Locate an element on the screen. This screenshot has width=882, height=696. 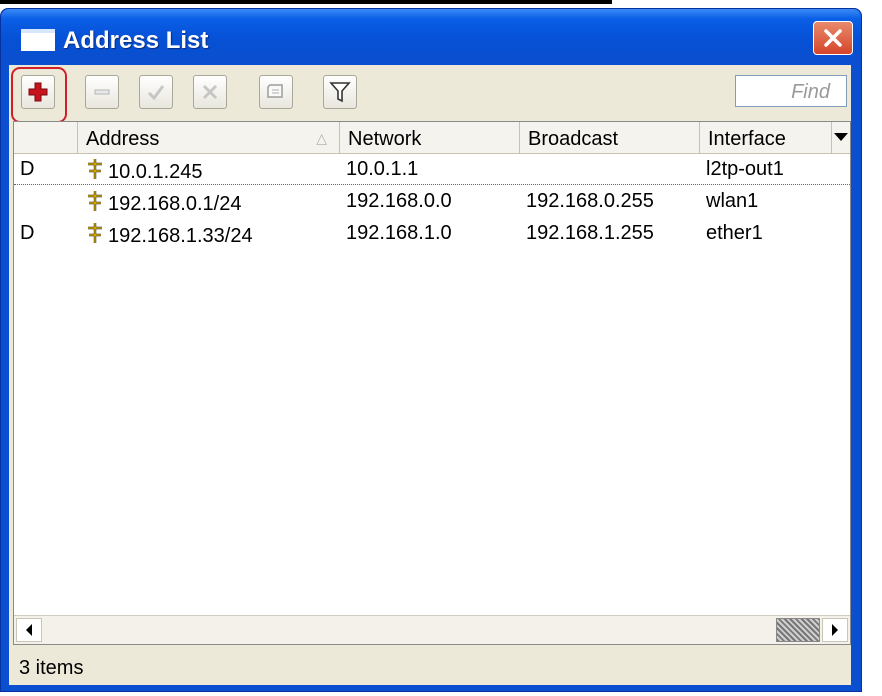
scroll-right-button is located at coordinates (835, 630).